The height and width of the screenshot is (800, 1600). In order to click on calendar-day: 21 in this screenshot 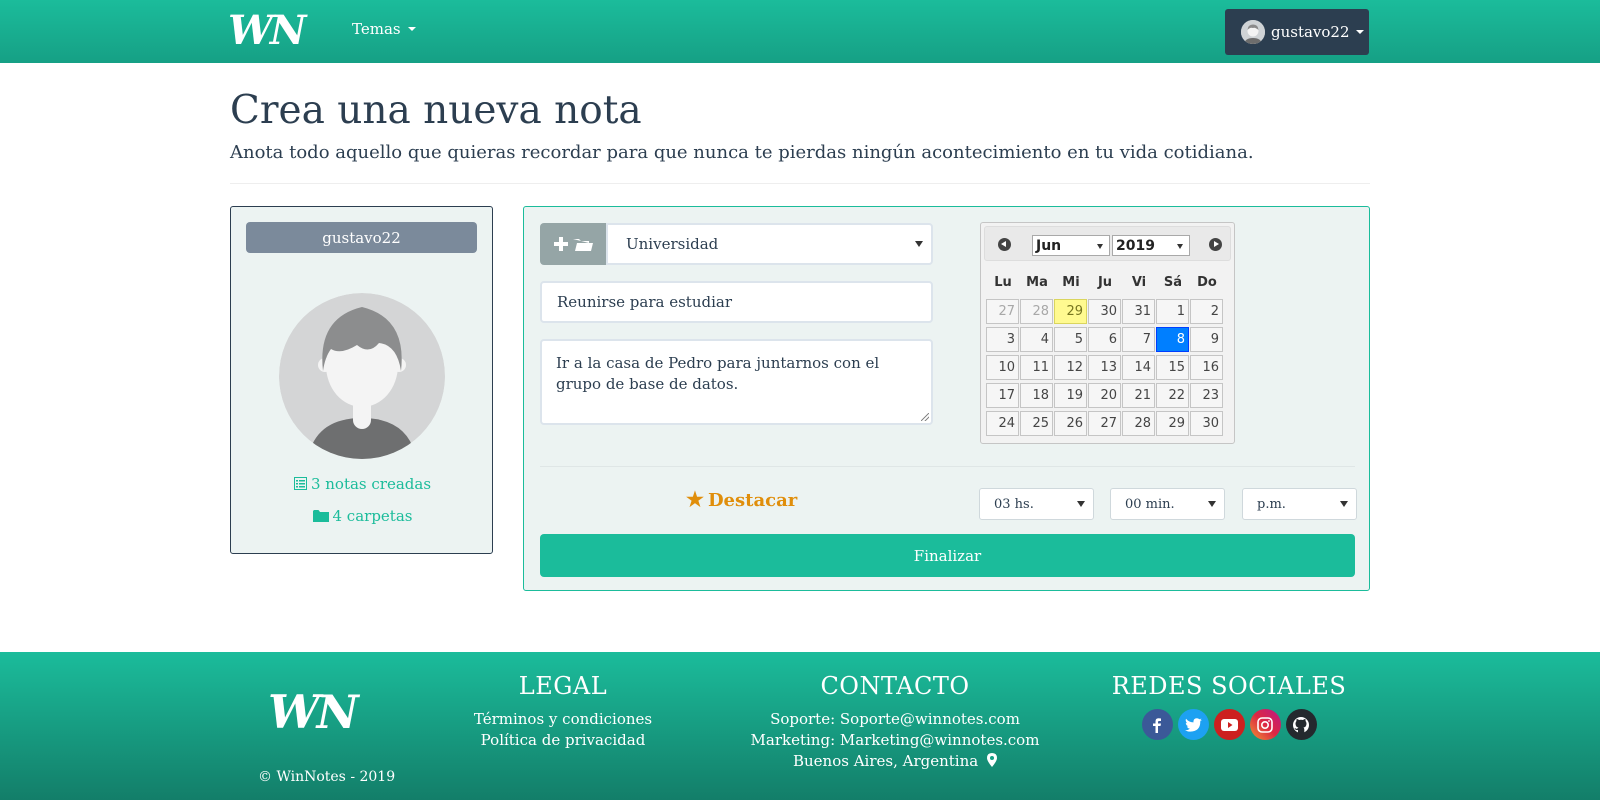, I will do `click(1138, 395)`.